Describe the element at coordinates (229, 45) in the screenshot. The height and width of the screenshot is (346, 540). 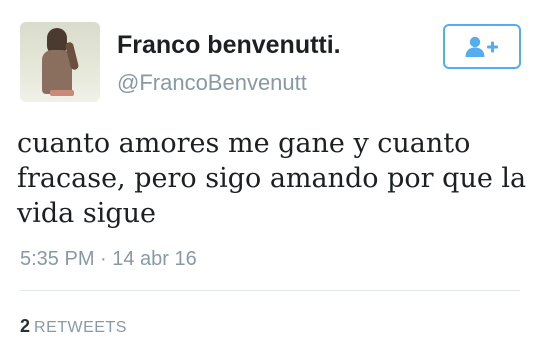
I see `author-name: Franco benvenutti.` at that location.